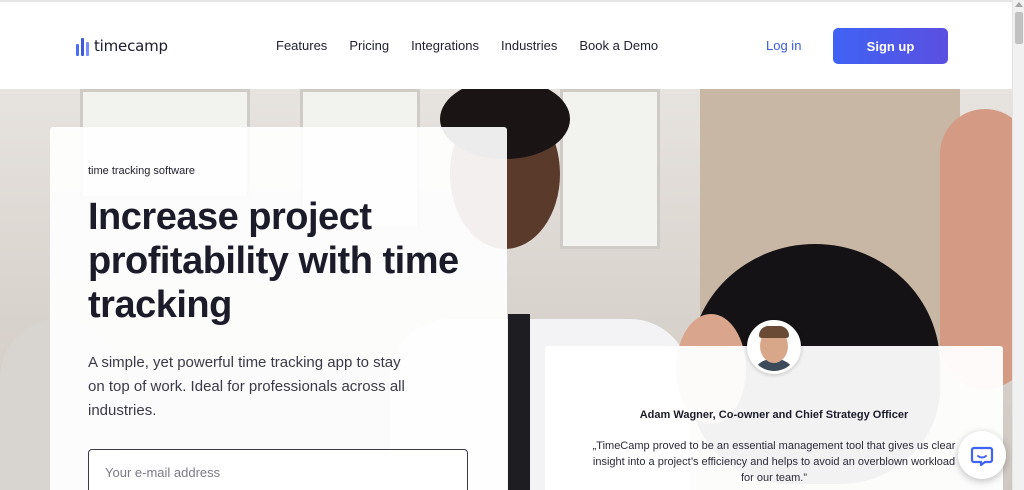 Image resolution: width=1024 pixels, height=490 pixels. What do you see at coordinates (618, 45) in the screenshot?
I see `nav-book-a-demo: Book a Demo` at bounding box center [618, 45].